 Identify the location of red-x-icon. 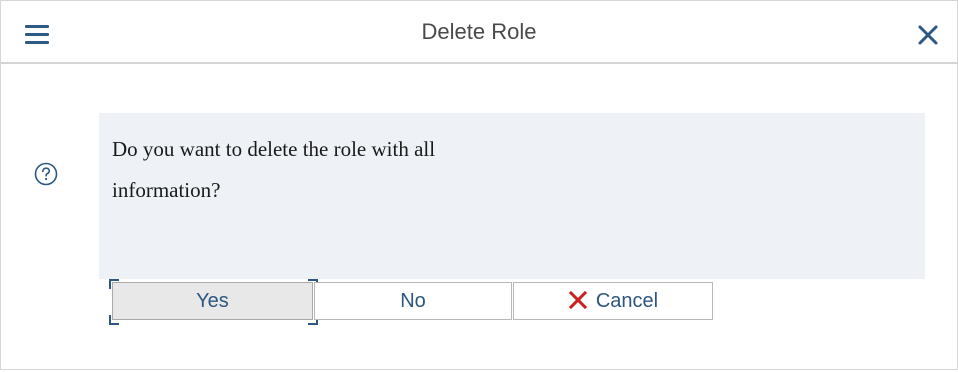
(577, 299).